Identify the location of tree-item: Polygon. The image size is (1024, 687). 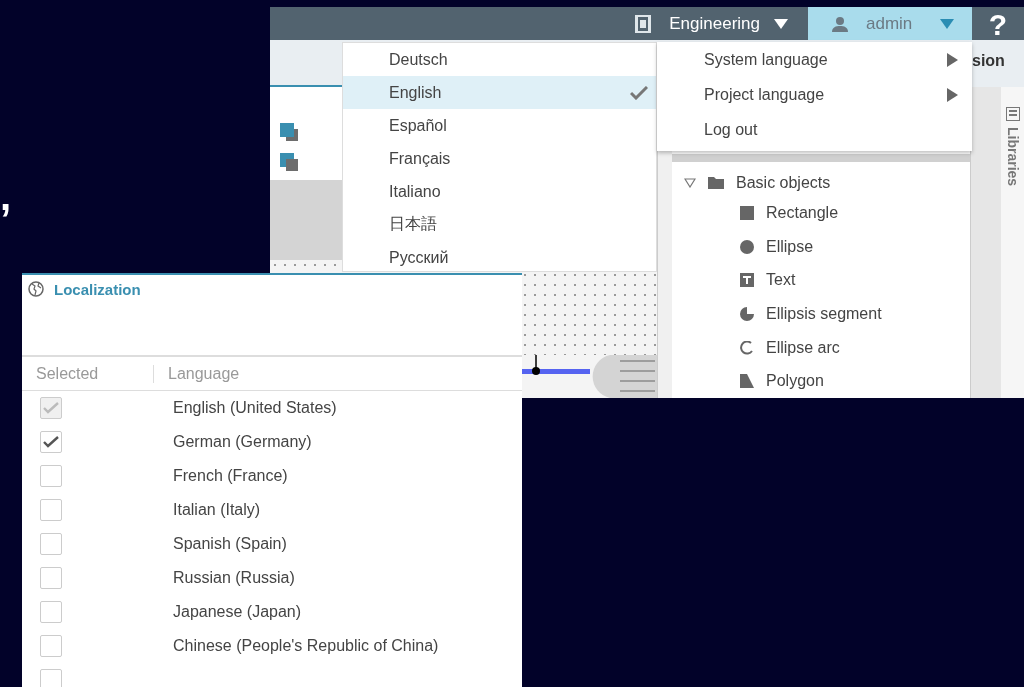
(795, 381).